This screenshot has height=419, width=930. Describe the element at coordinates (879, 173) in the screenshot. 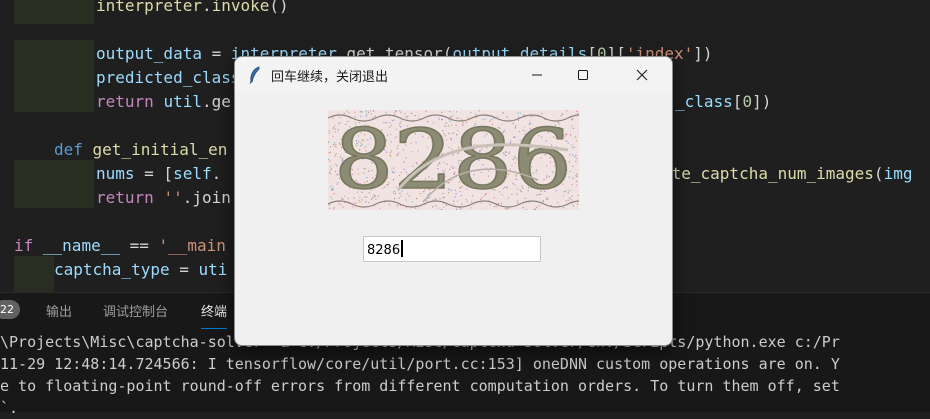

I see `code-token: (` at that location.